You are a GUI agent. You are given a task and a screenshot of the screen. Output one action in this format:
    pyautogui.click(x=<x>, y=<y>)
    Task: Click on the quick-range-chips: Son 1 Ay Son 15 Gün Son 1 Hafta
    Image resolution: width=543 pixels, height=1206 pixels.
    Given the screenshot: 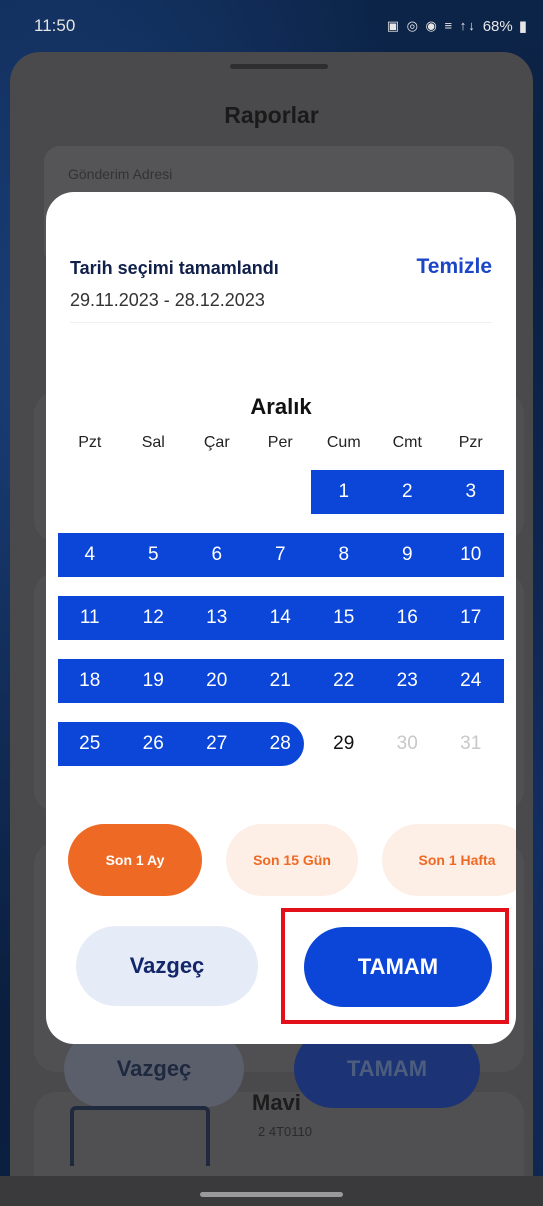 What is the action you would take?
    pyautogui.click(x=281, y=860)
    